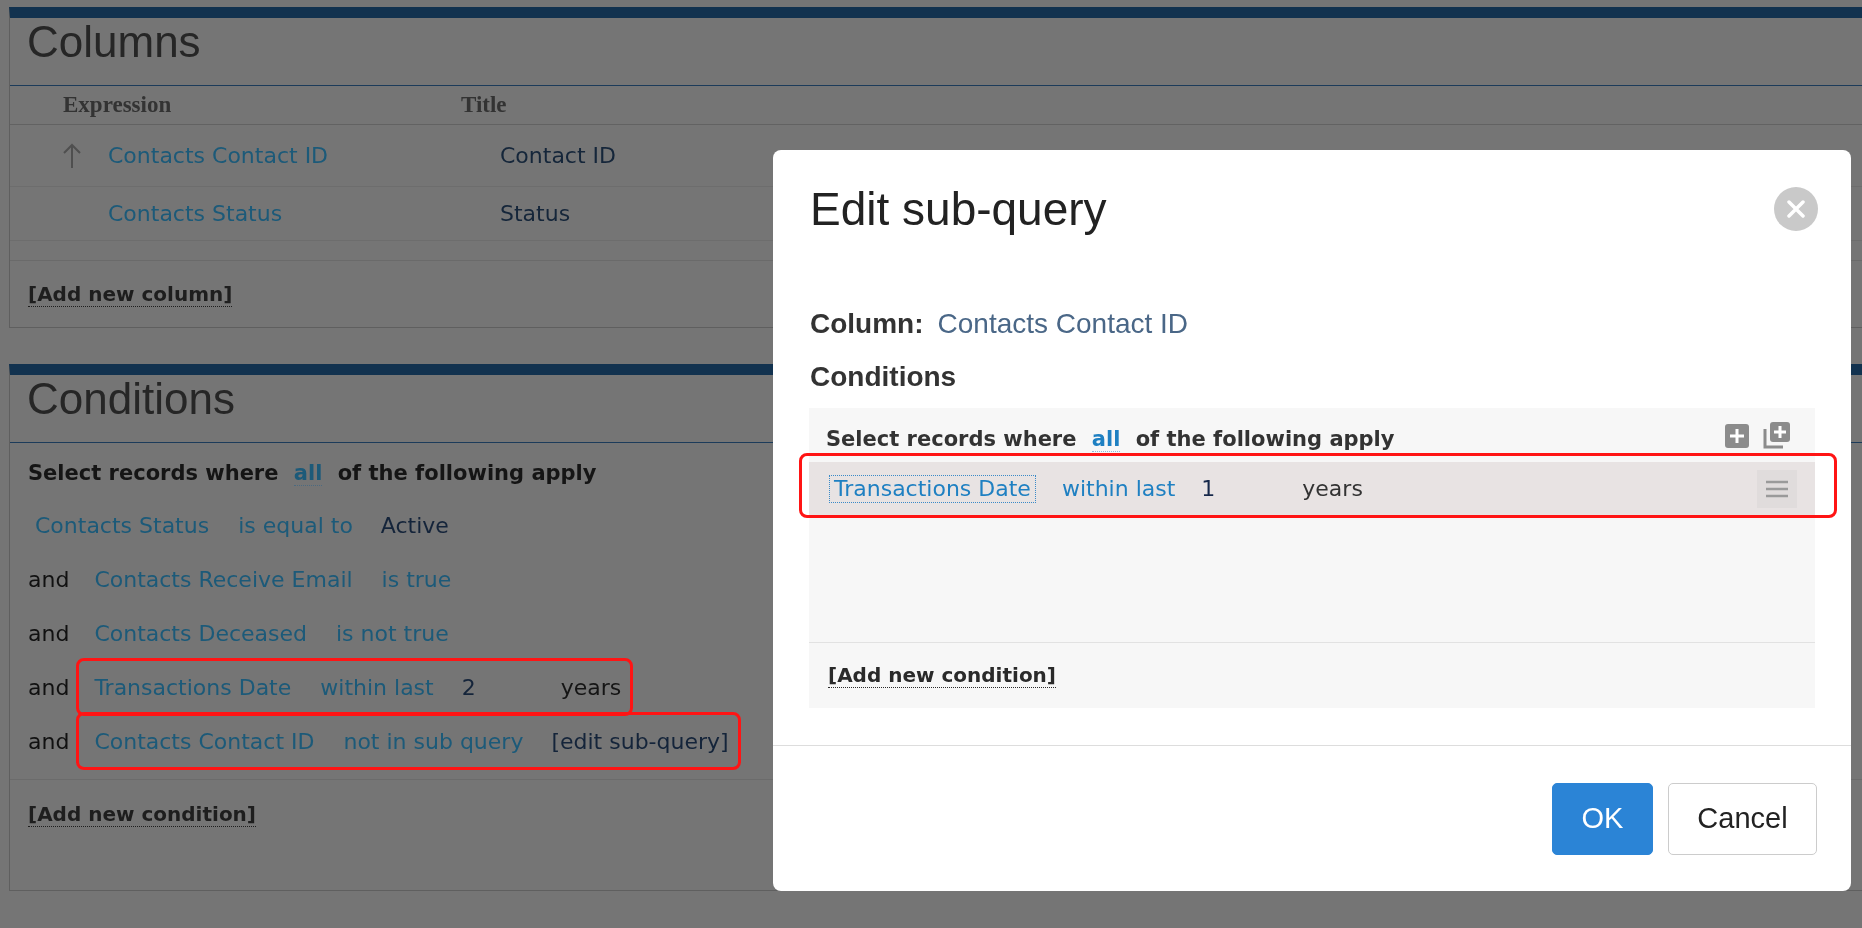 This screenshot has height=928, width=1862. I want to click on add-column-link: [Add new column], so click(130, 294).